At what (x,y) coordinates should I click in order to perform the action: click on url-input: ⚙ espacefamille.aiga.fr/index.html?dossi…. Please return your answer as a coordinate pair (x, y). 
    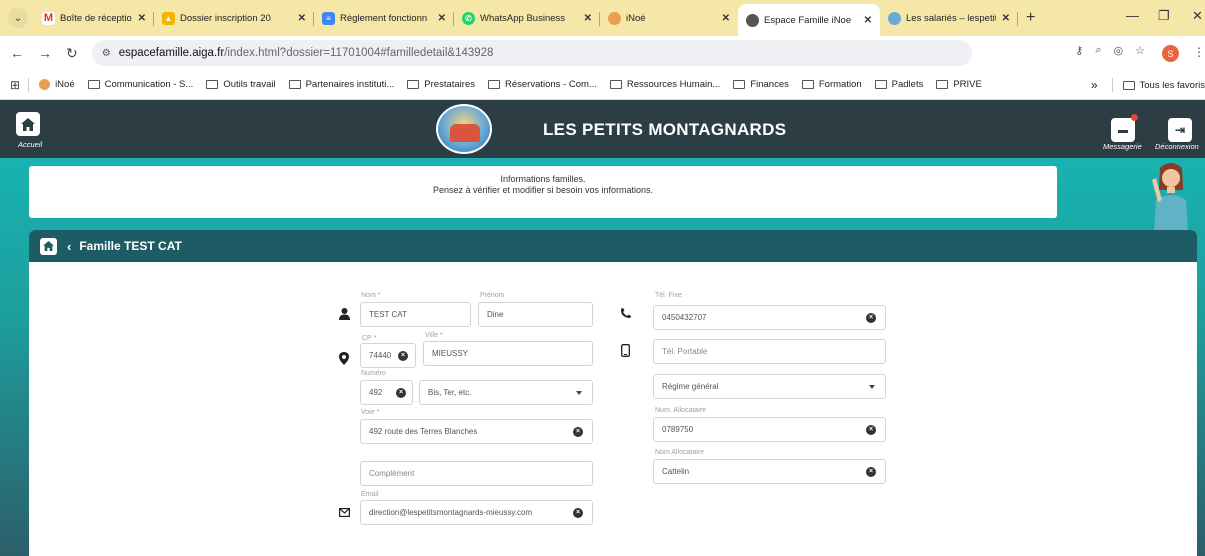
    Looking at the image, I should click on (531, 53).